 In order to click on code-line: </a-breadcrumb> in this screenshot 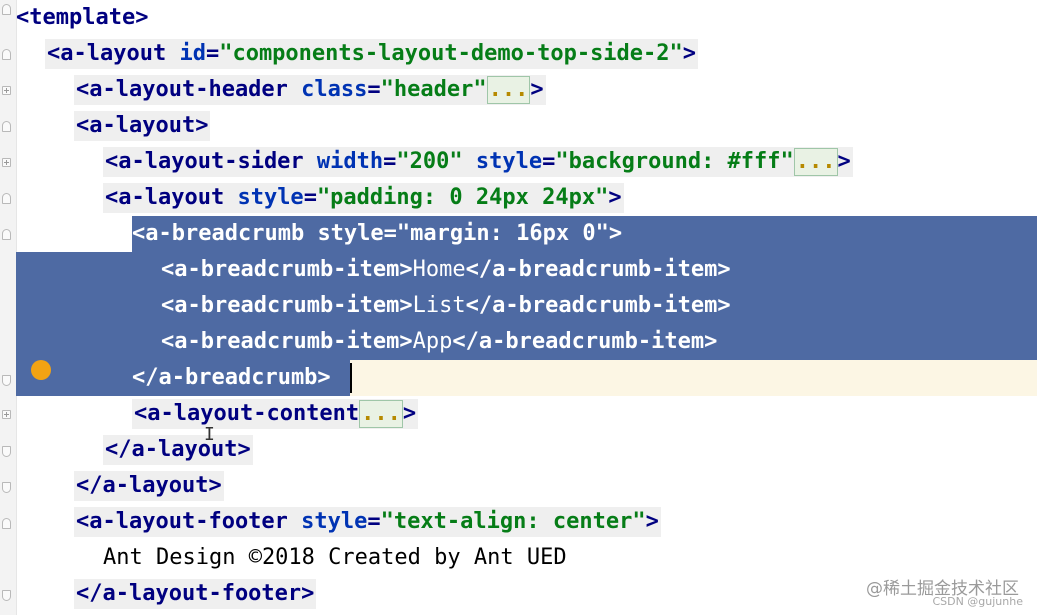, I will do `click(526, 378)`.